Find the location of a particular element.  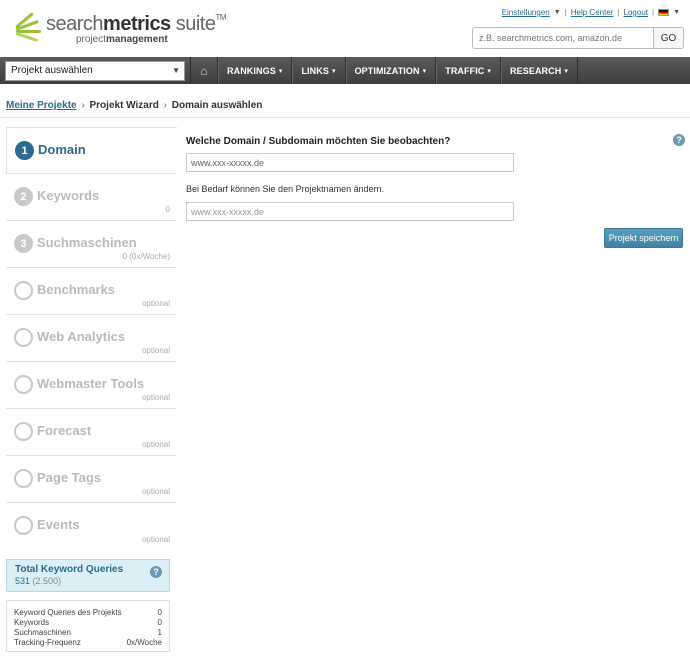

step-count: 0 (0x/Woche) is located at coordinates (146, 256).